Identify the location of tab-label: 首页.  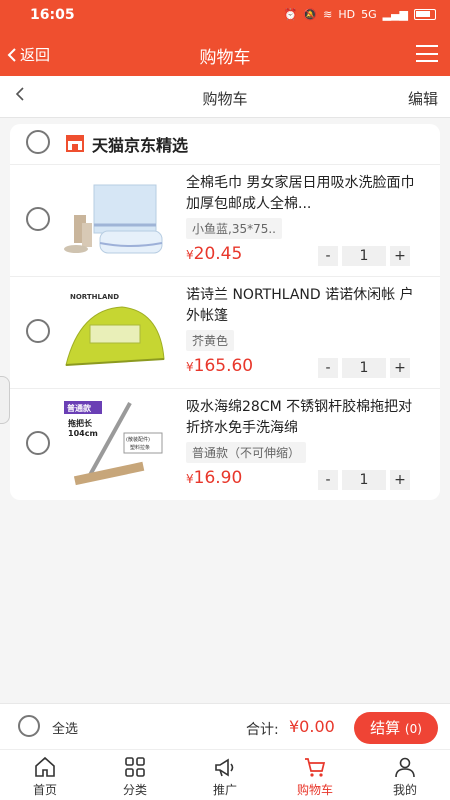
(44, 790).